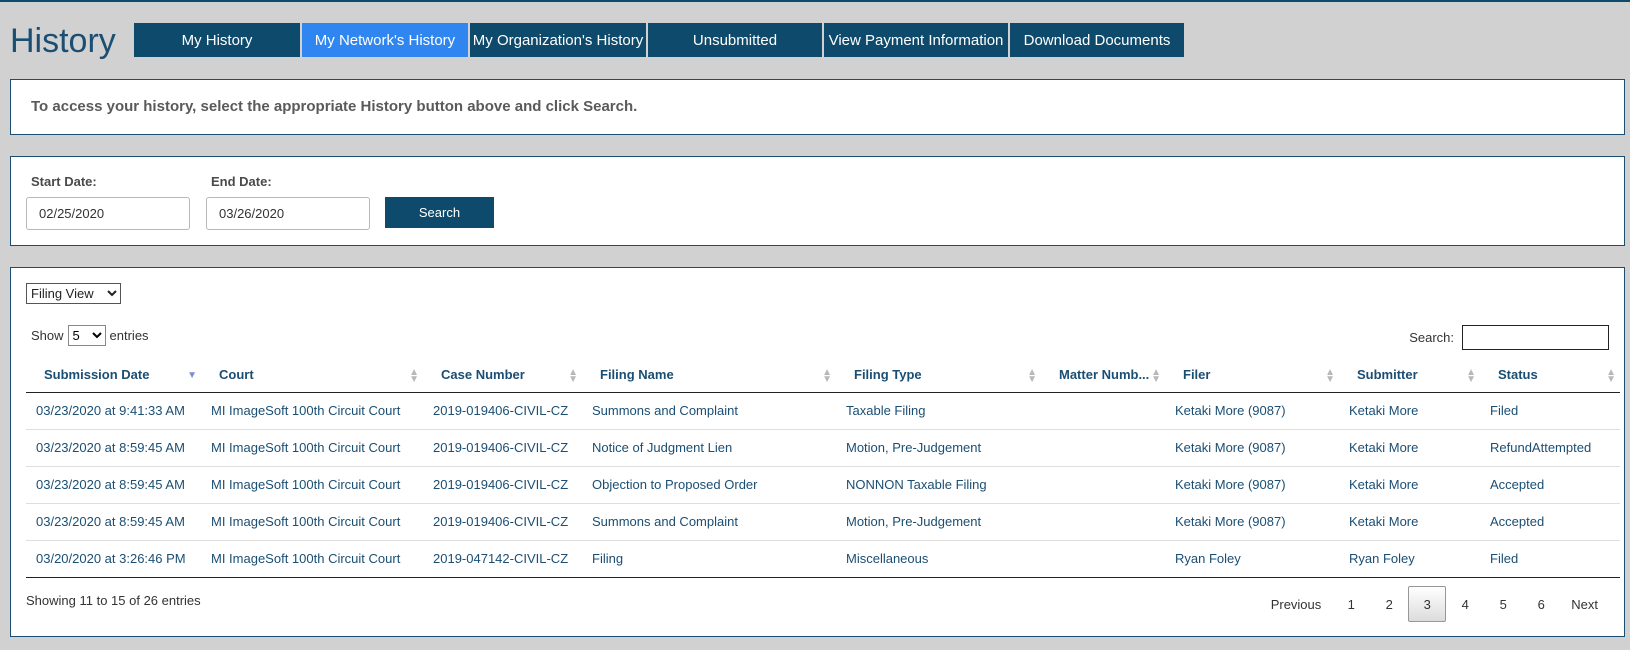 Image resolution: width=1630 pixels, height=650 pixels. What do you see at coordinates (1296, 604) in the screenshot?
I see `previous-page-button: Previous` at bounding box center [1296, 604].